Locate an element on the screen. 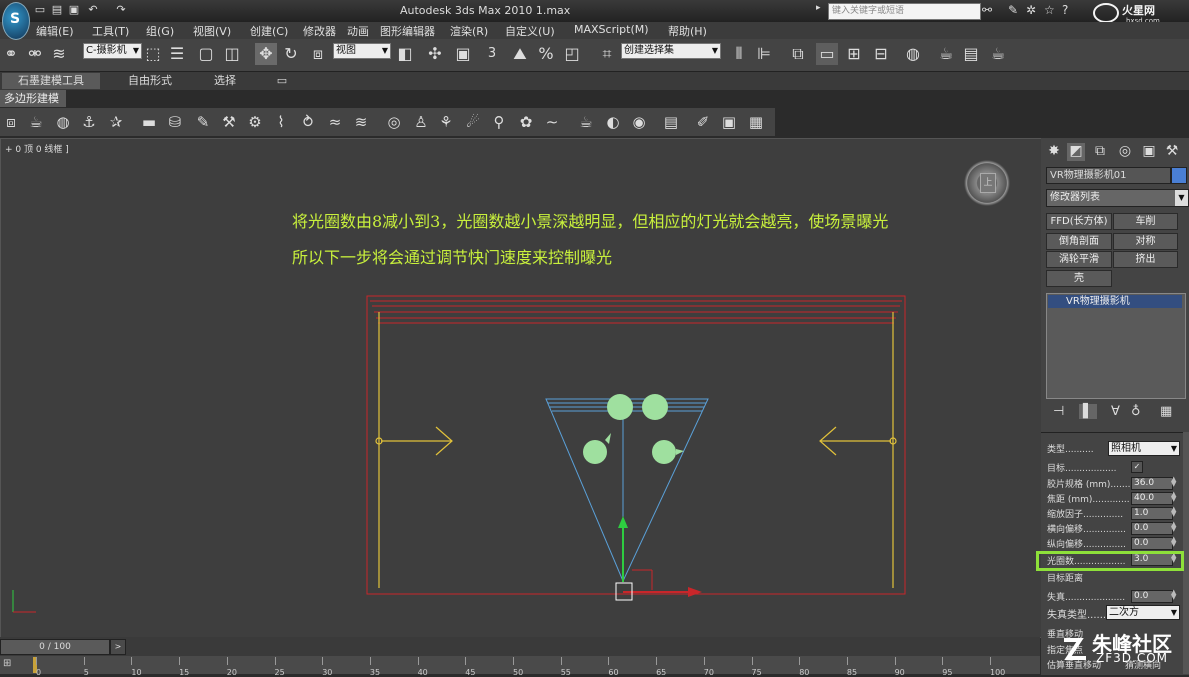  open-file-icon: ▤ is located at coordinates (57, 10).